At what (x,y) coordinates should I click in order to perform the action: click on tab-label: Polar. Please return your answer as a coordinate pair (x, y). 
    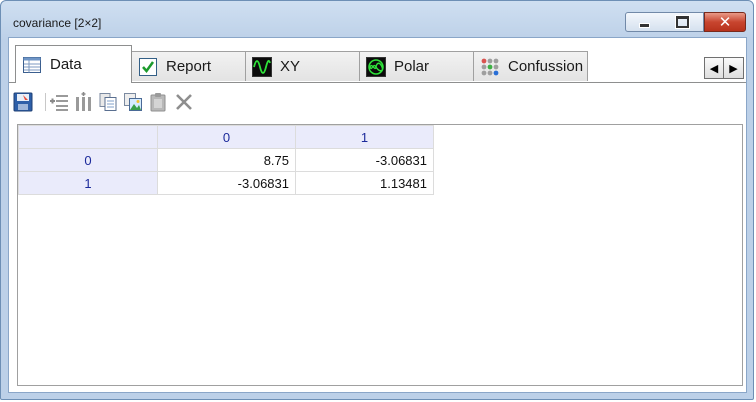
    Looking at the image, I should click on (412, 66).